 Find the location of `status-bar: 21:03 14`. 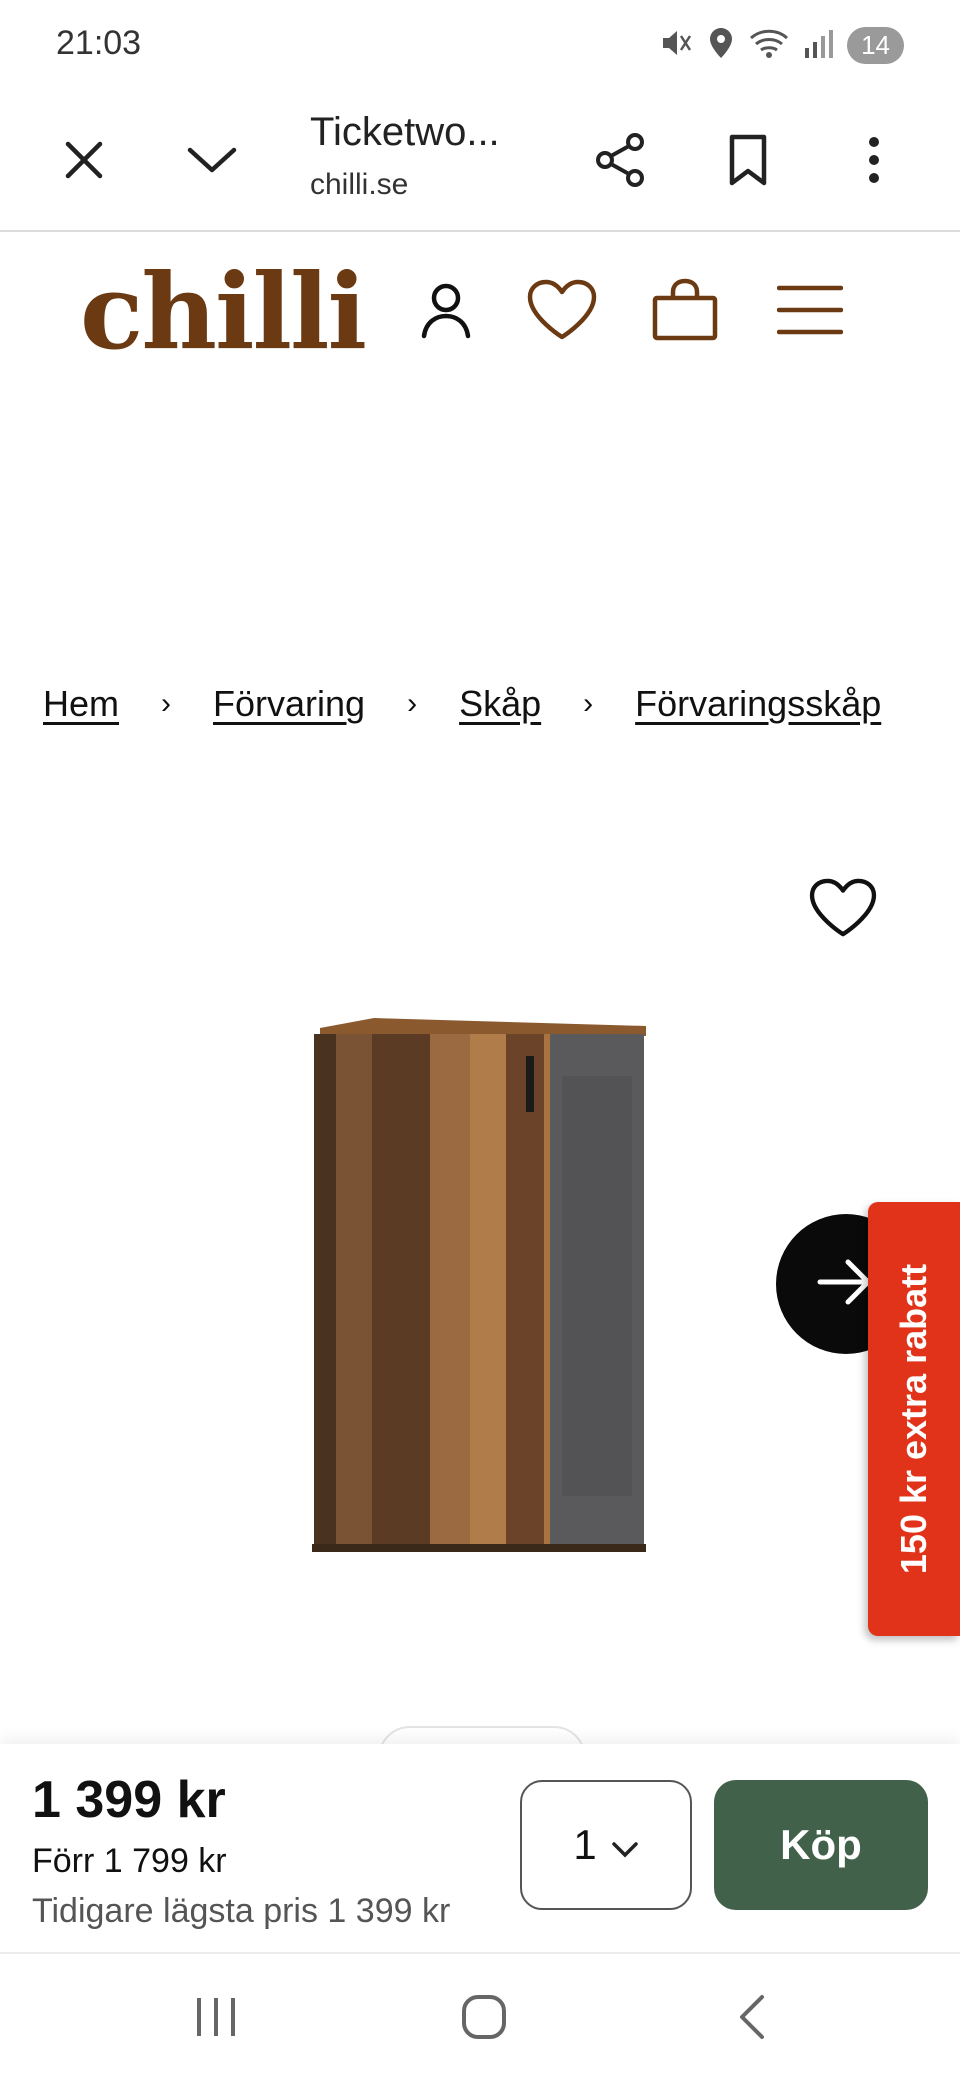

status-bar: 21:03 14 is located at coordinates (480, 48).